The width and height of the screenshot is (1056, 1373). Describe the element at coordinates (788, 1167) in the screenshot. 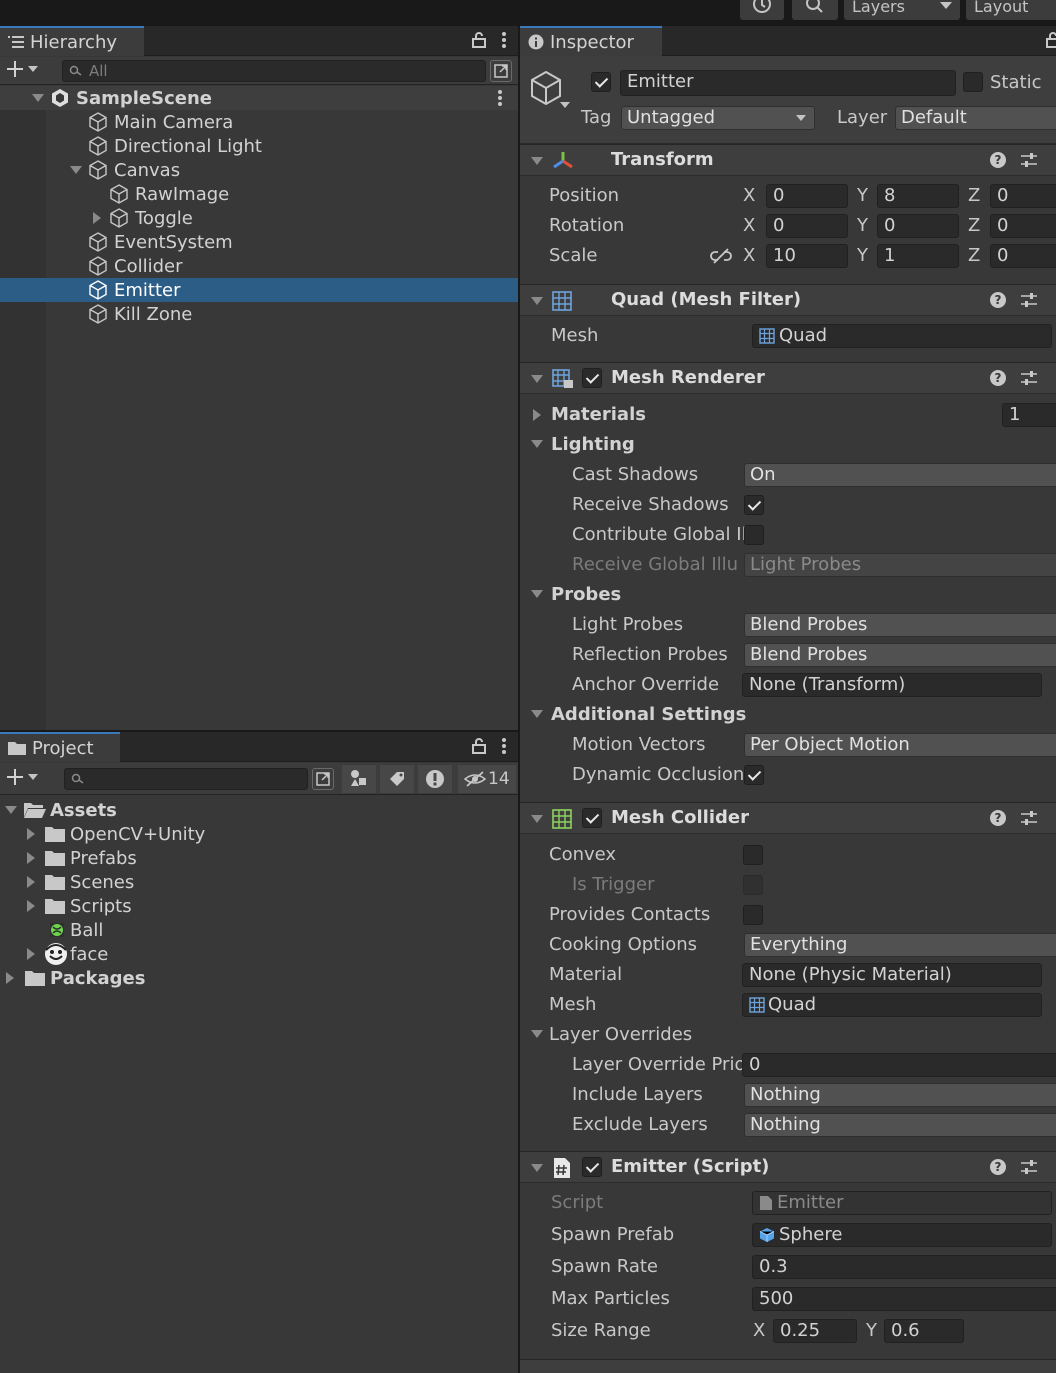

I see `emitter-script-header: Emitter (Script) ?` at that location.